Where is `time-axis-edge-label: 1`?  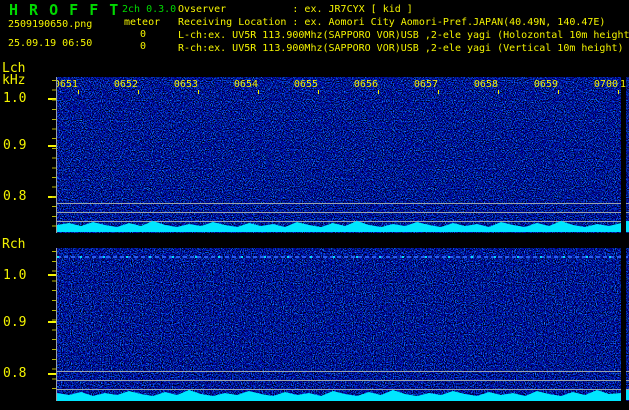
time-axis-edge-label: 1 is located at coordinates (623, 85).